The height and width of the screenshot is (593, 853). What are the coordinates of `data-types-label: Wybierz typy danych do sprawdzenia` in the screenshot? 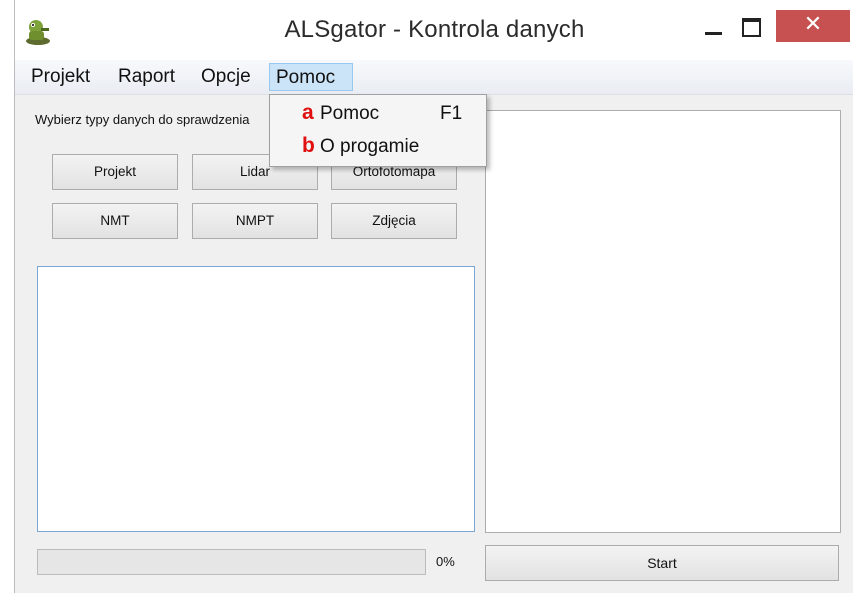 It's located at (142, 119).